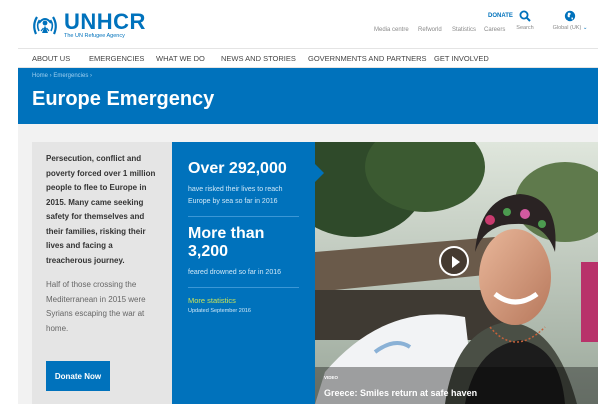  Describe the element at coordinates (367, 58) in the screenshot. I see `nav-governments-and-partners: GOVERNMENTS AND PARTNERS` at that location.